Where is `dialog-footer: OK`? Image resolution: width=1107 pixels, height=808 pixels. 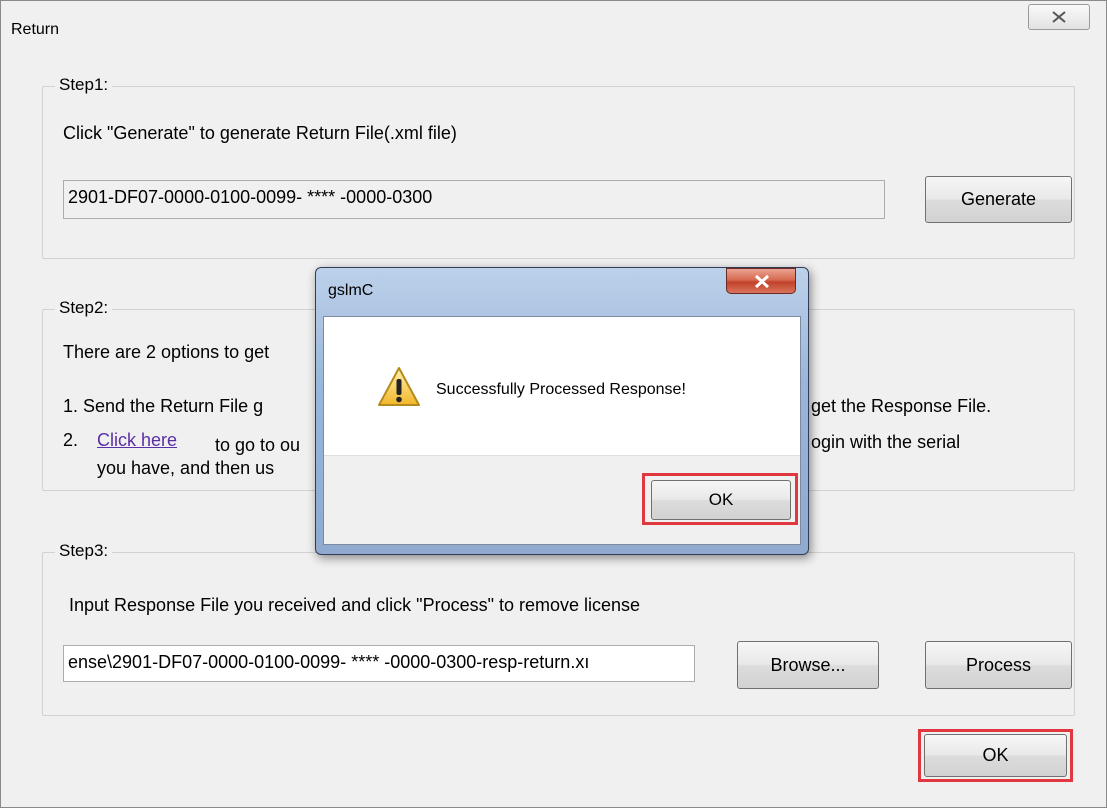 dialog-footer: OK is located at coordinates (562, 499).